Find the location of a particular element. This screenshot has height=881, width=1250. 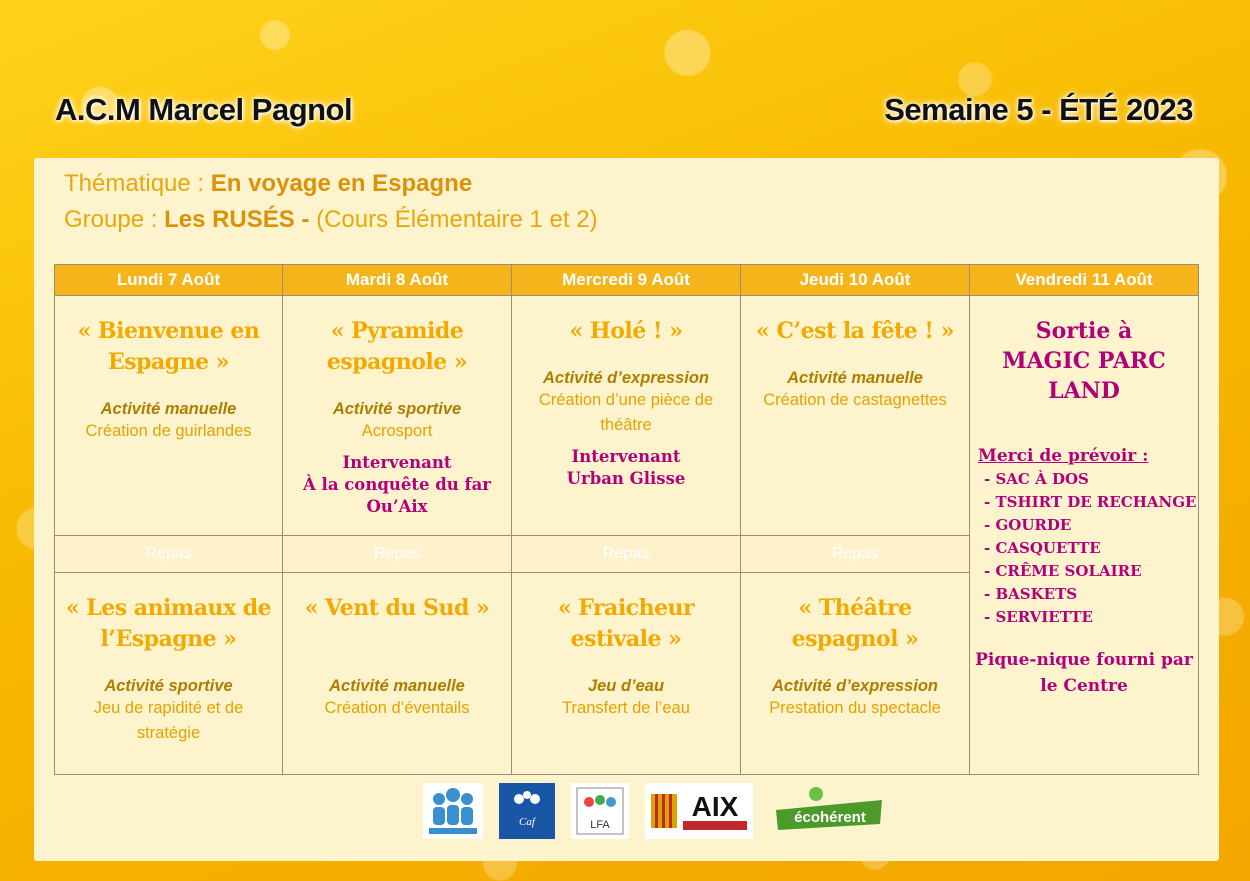

intervenant: Intervenant Urban Glisse is located at coordinates (626, 468).